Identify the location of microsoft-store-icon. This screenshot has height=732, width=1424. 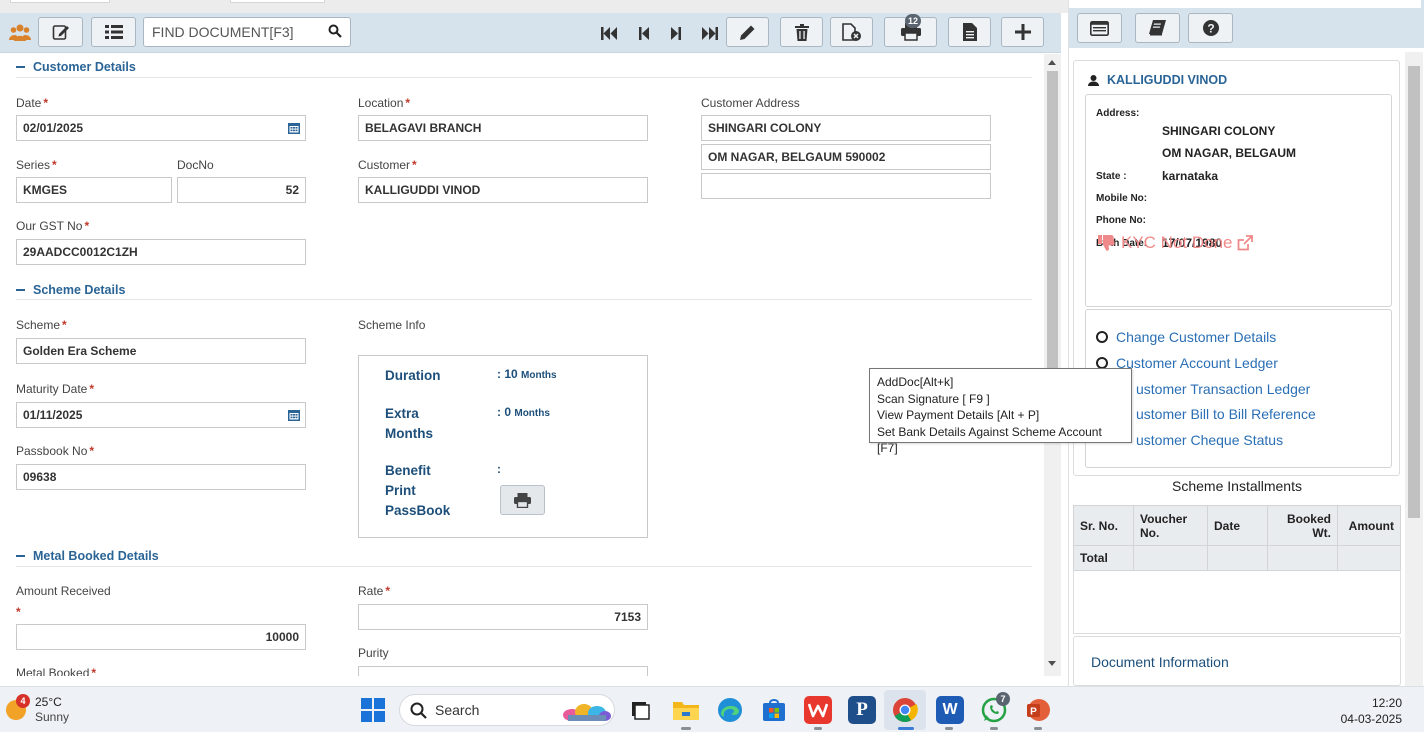
(774, 710).